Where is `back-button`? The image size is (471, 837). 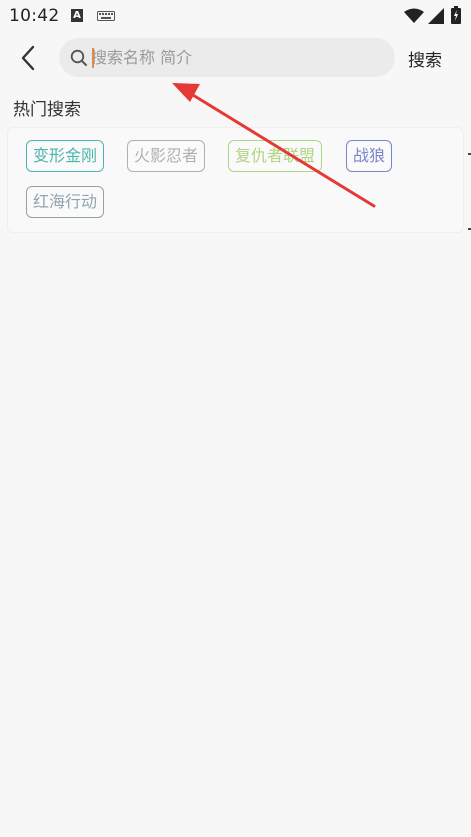
back-button is located at coordinates (28, 58).